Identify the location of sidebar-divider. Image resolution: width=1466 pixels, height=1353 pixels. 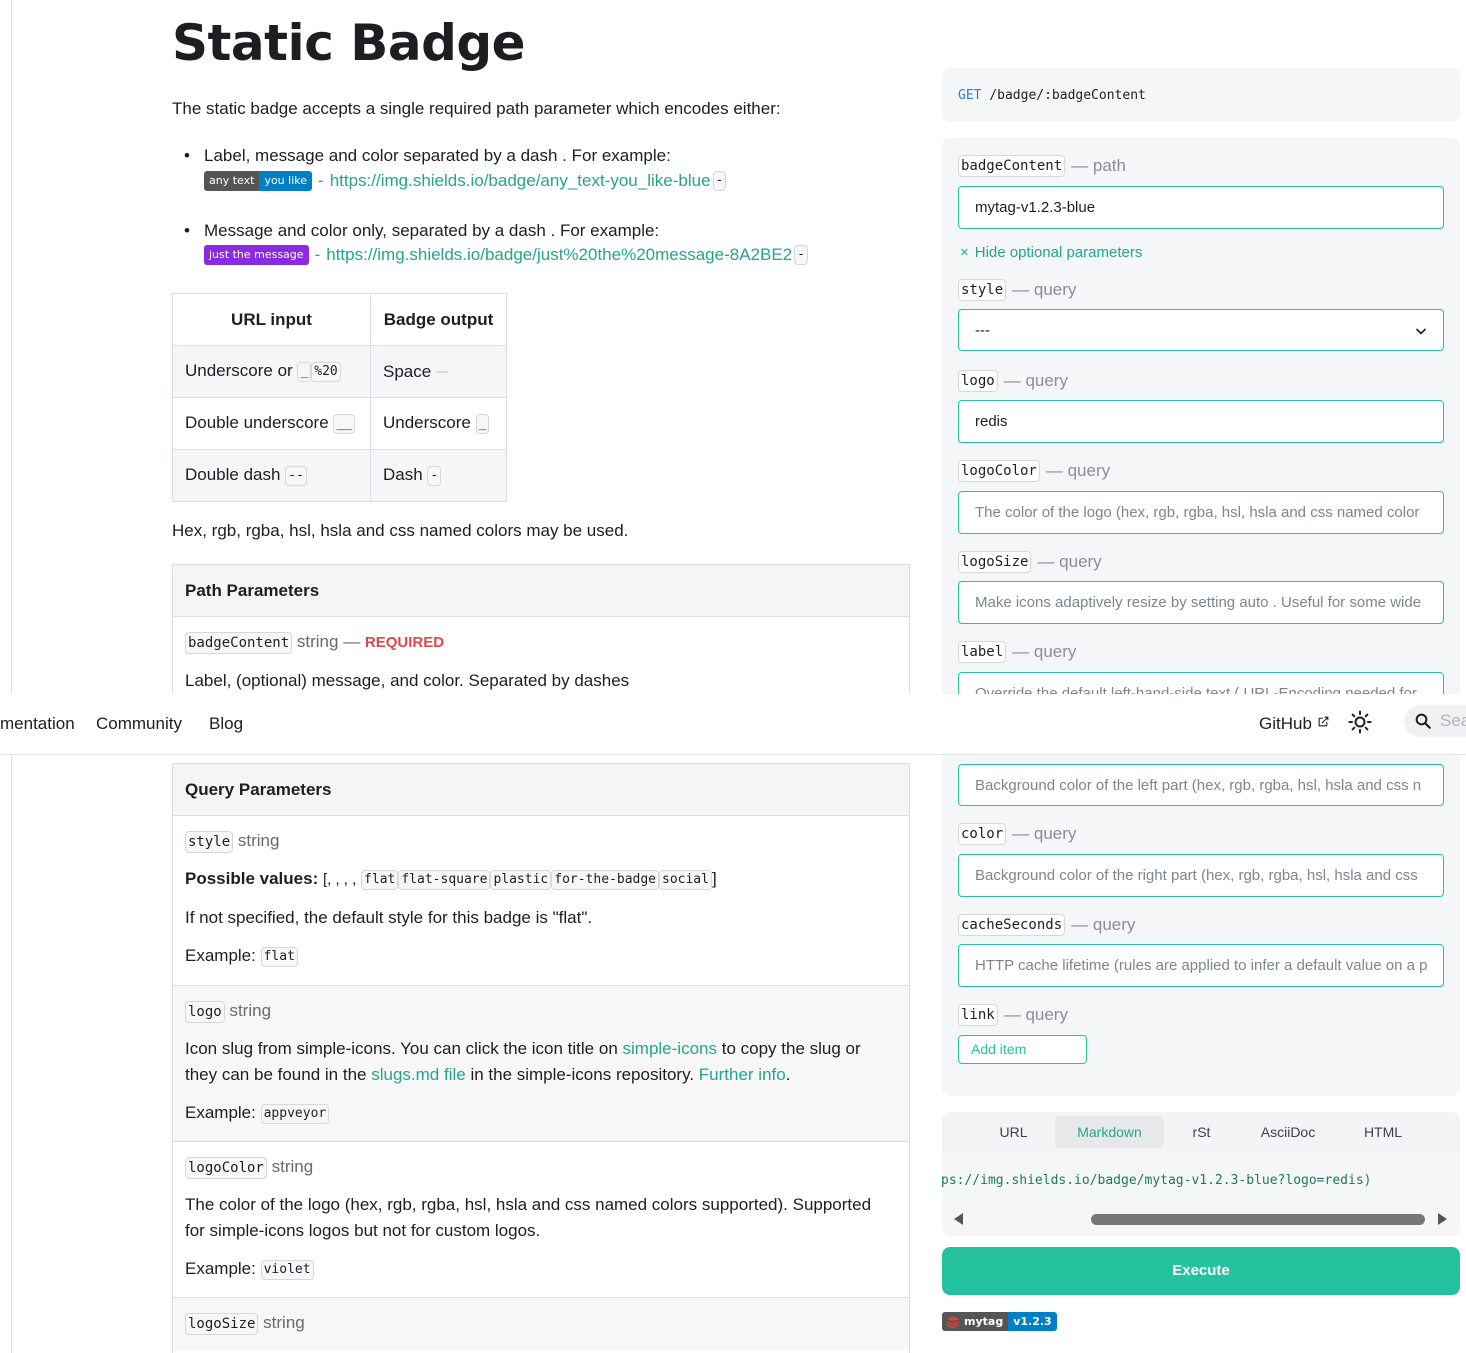
(11, 676).